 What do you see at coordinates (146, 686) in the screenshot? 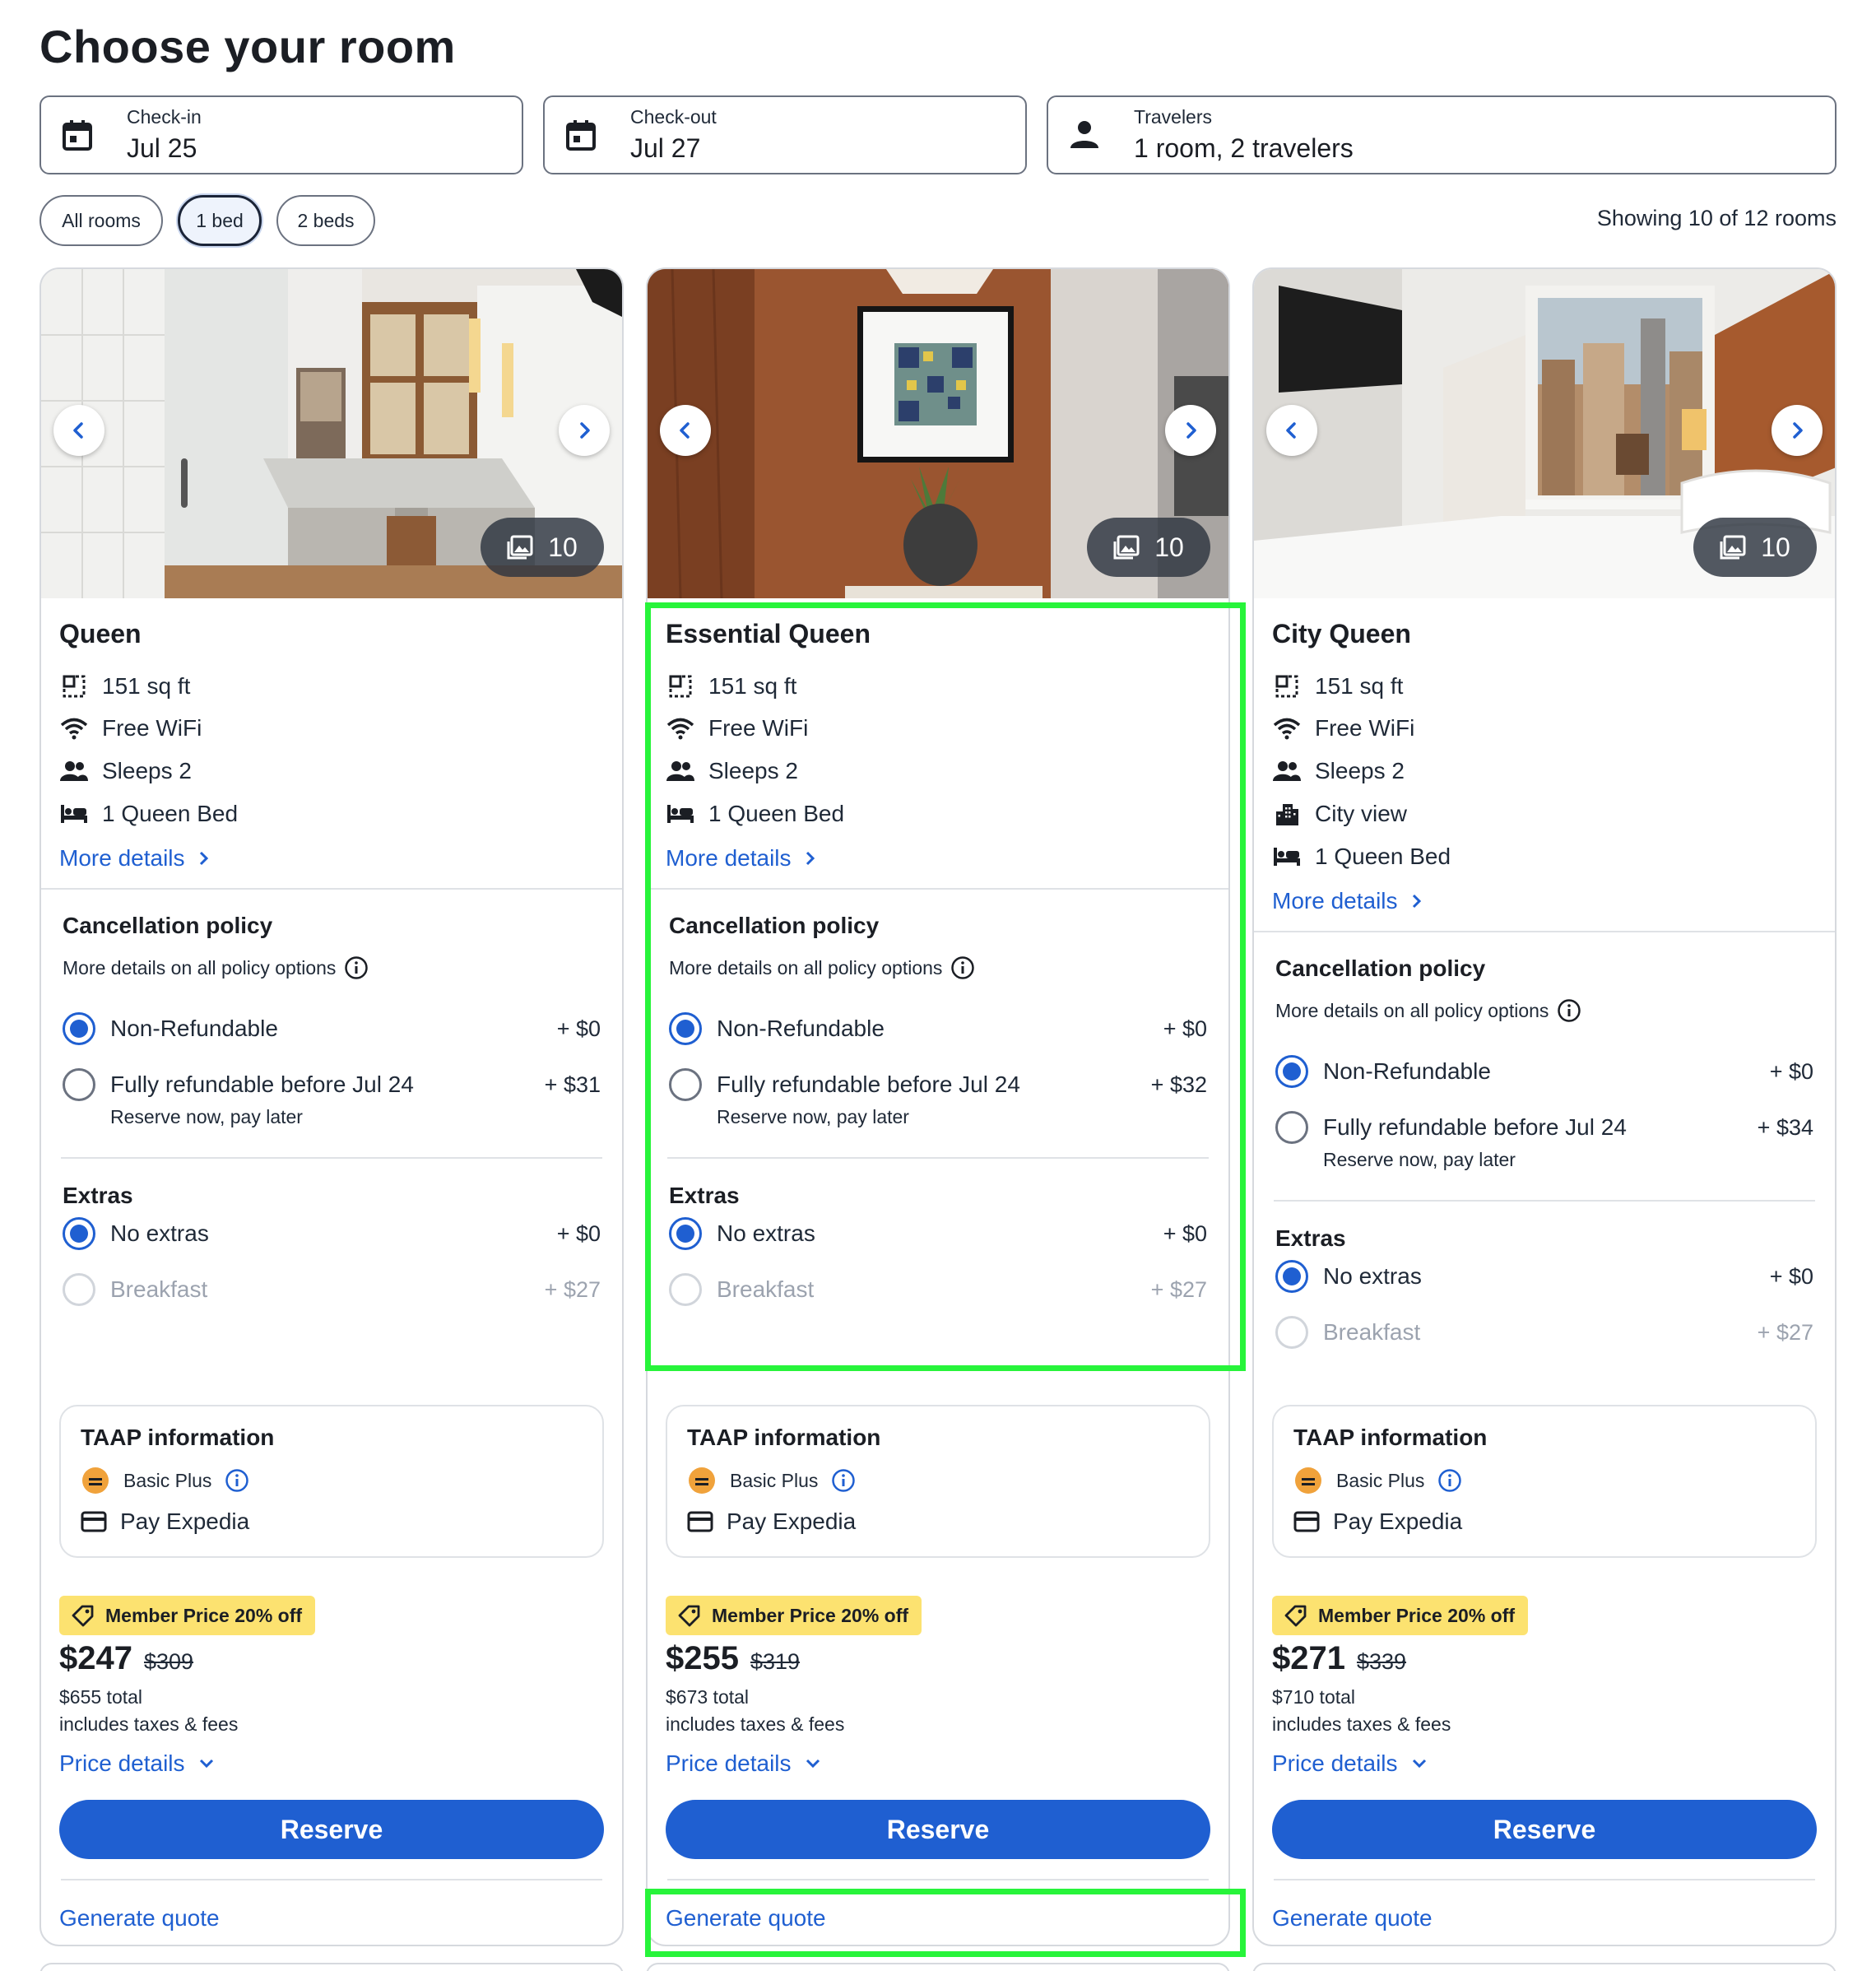
I see `feature-text: 151 sq ft` at bounding box center [146, 686].